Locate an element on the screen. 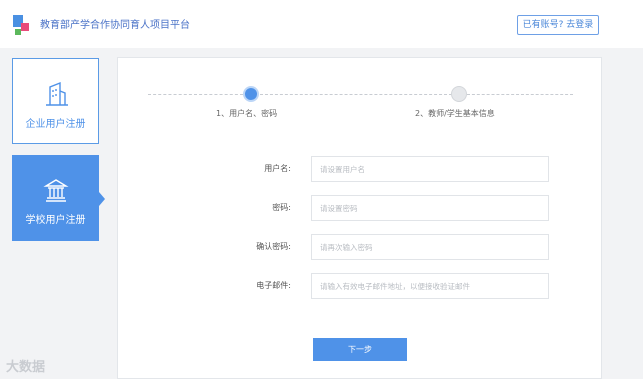 The image size is (643, 379). step-1-label: 1、用户名、密码 is located at coordinates (247, 113).